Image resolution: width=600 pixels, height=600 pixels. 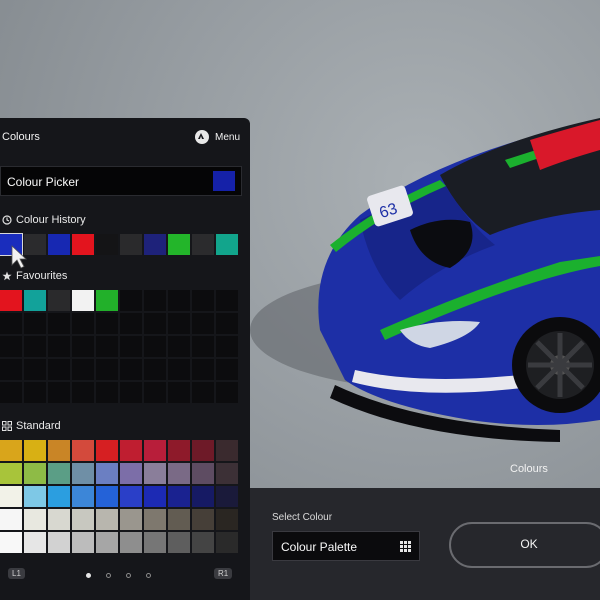 I want to click on ok-button: OK, so click(x=524, y=545).